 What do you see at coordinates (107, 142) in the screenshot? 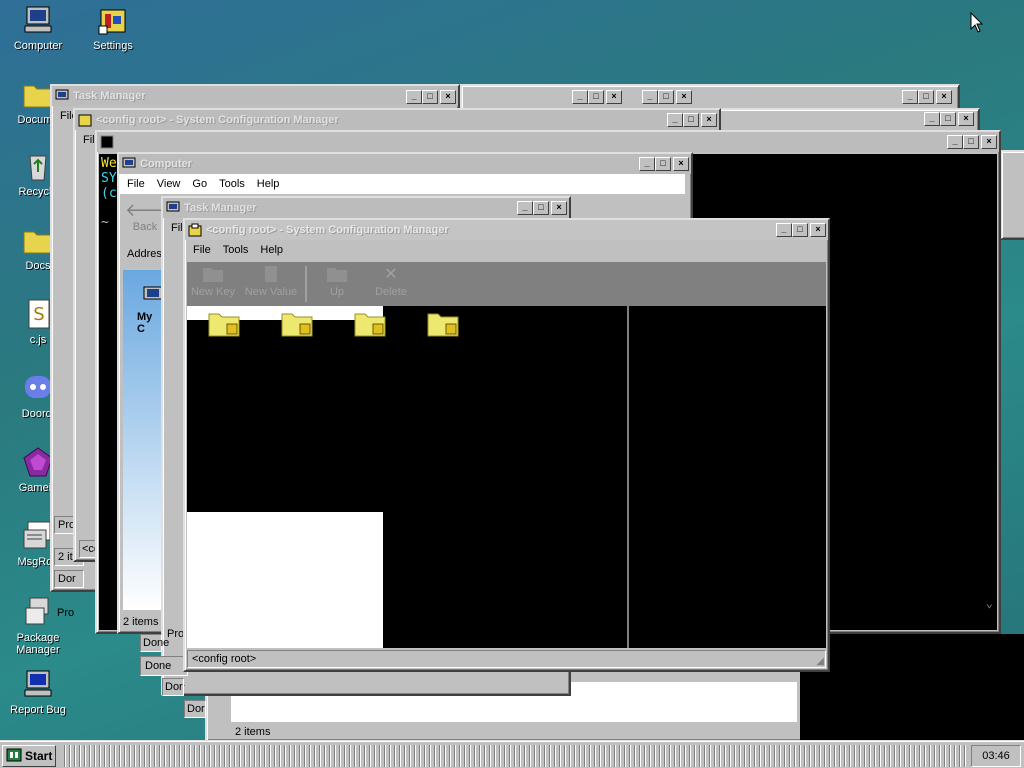
I see `terminal-icon` at bounding box center [107, 142].